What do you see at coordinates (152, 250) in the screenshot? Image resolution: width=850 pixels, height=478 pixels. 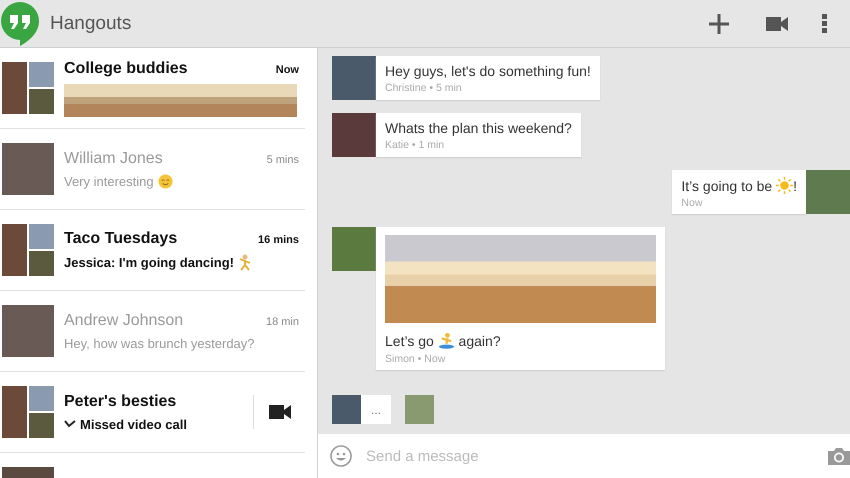 I see `conversation-item: Taco Tuesdays 16 mins Jessica: I'm going dancing!` at bounding box center [152, 250].